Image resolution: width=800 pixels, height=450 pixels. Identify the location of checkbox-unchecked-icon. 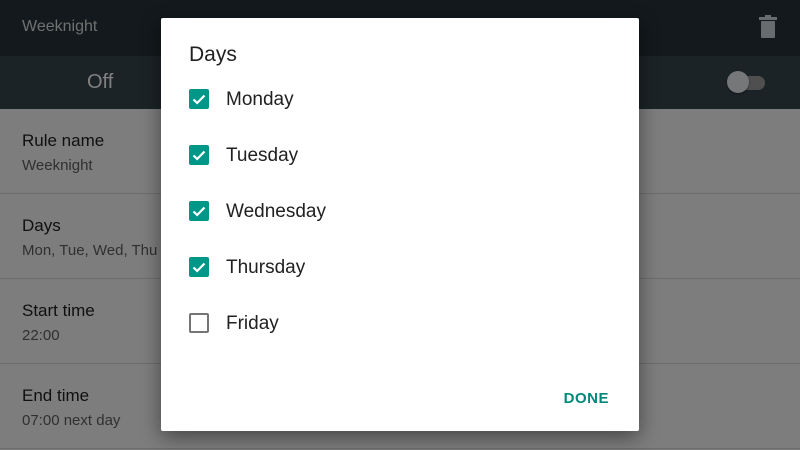
(199, 323).